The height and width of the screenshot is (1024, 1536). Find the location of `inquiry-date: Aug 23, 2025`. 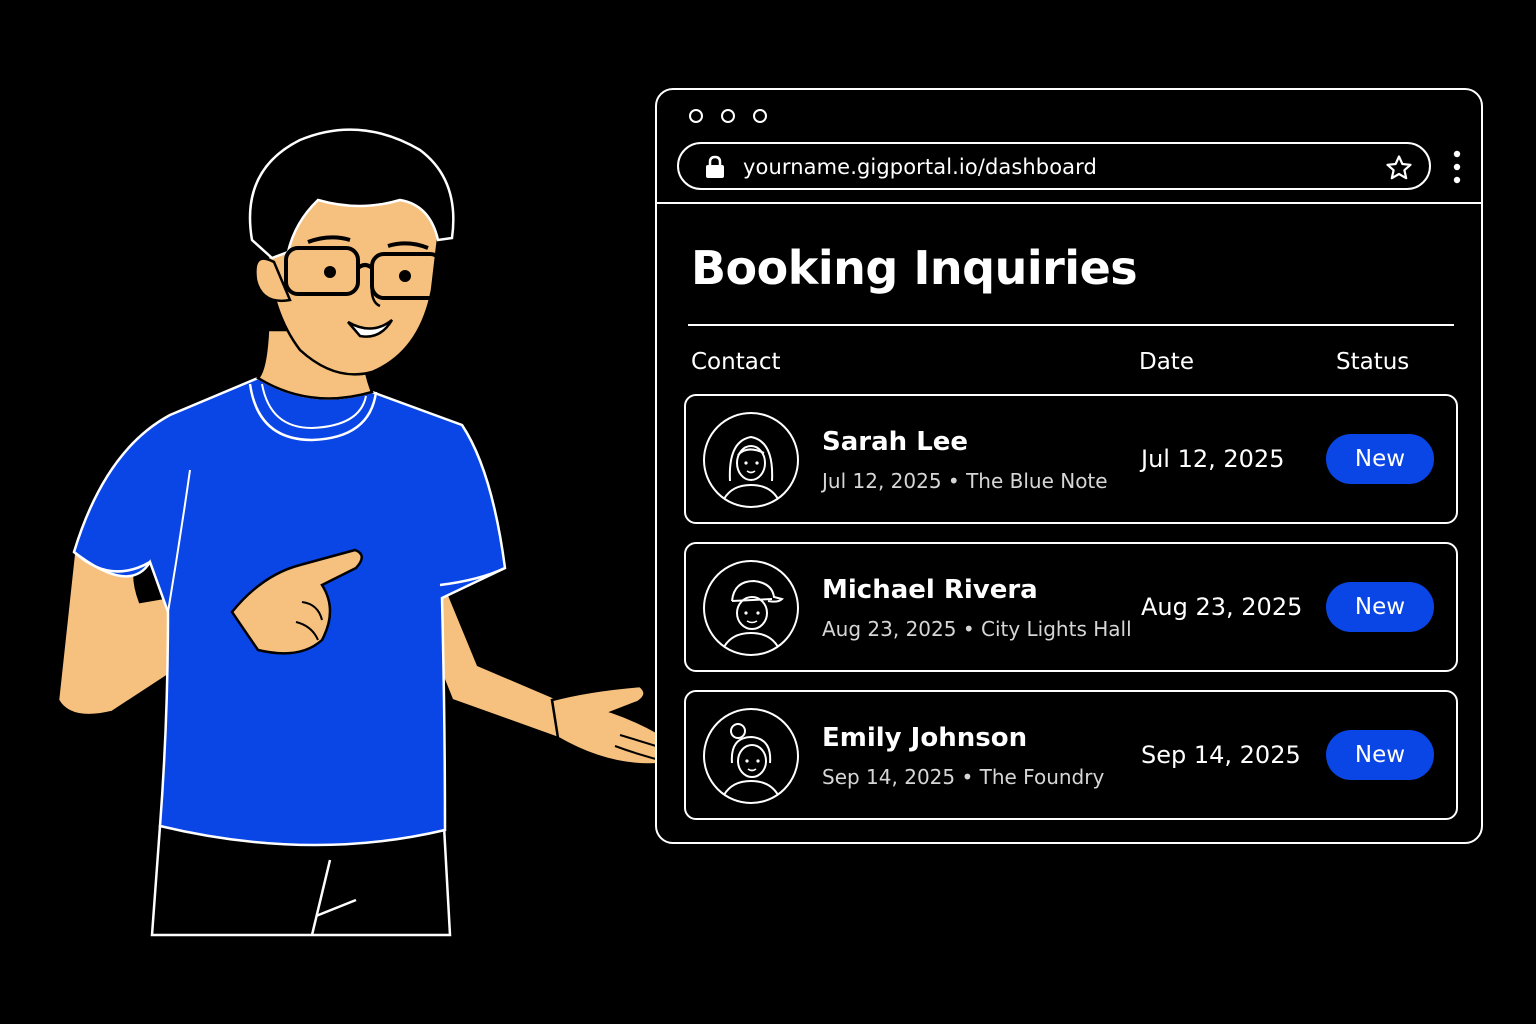

inquiry-date: Aug 23, 2025 is located at coordinates (1222, 607).